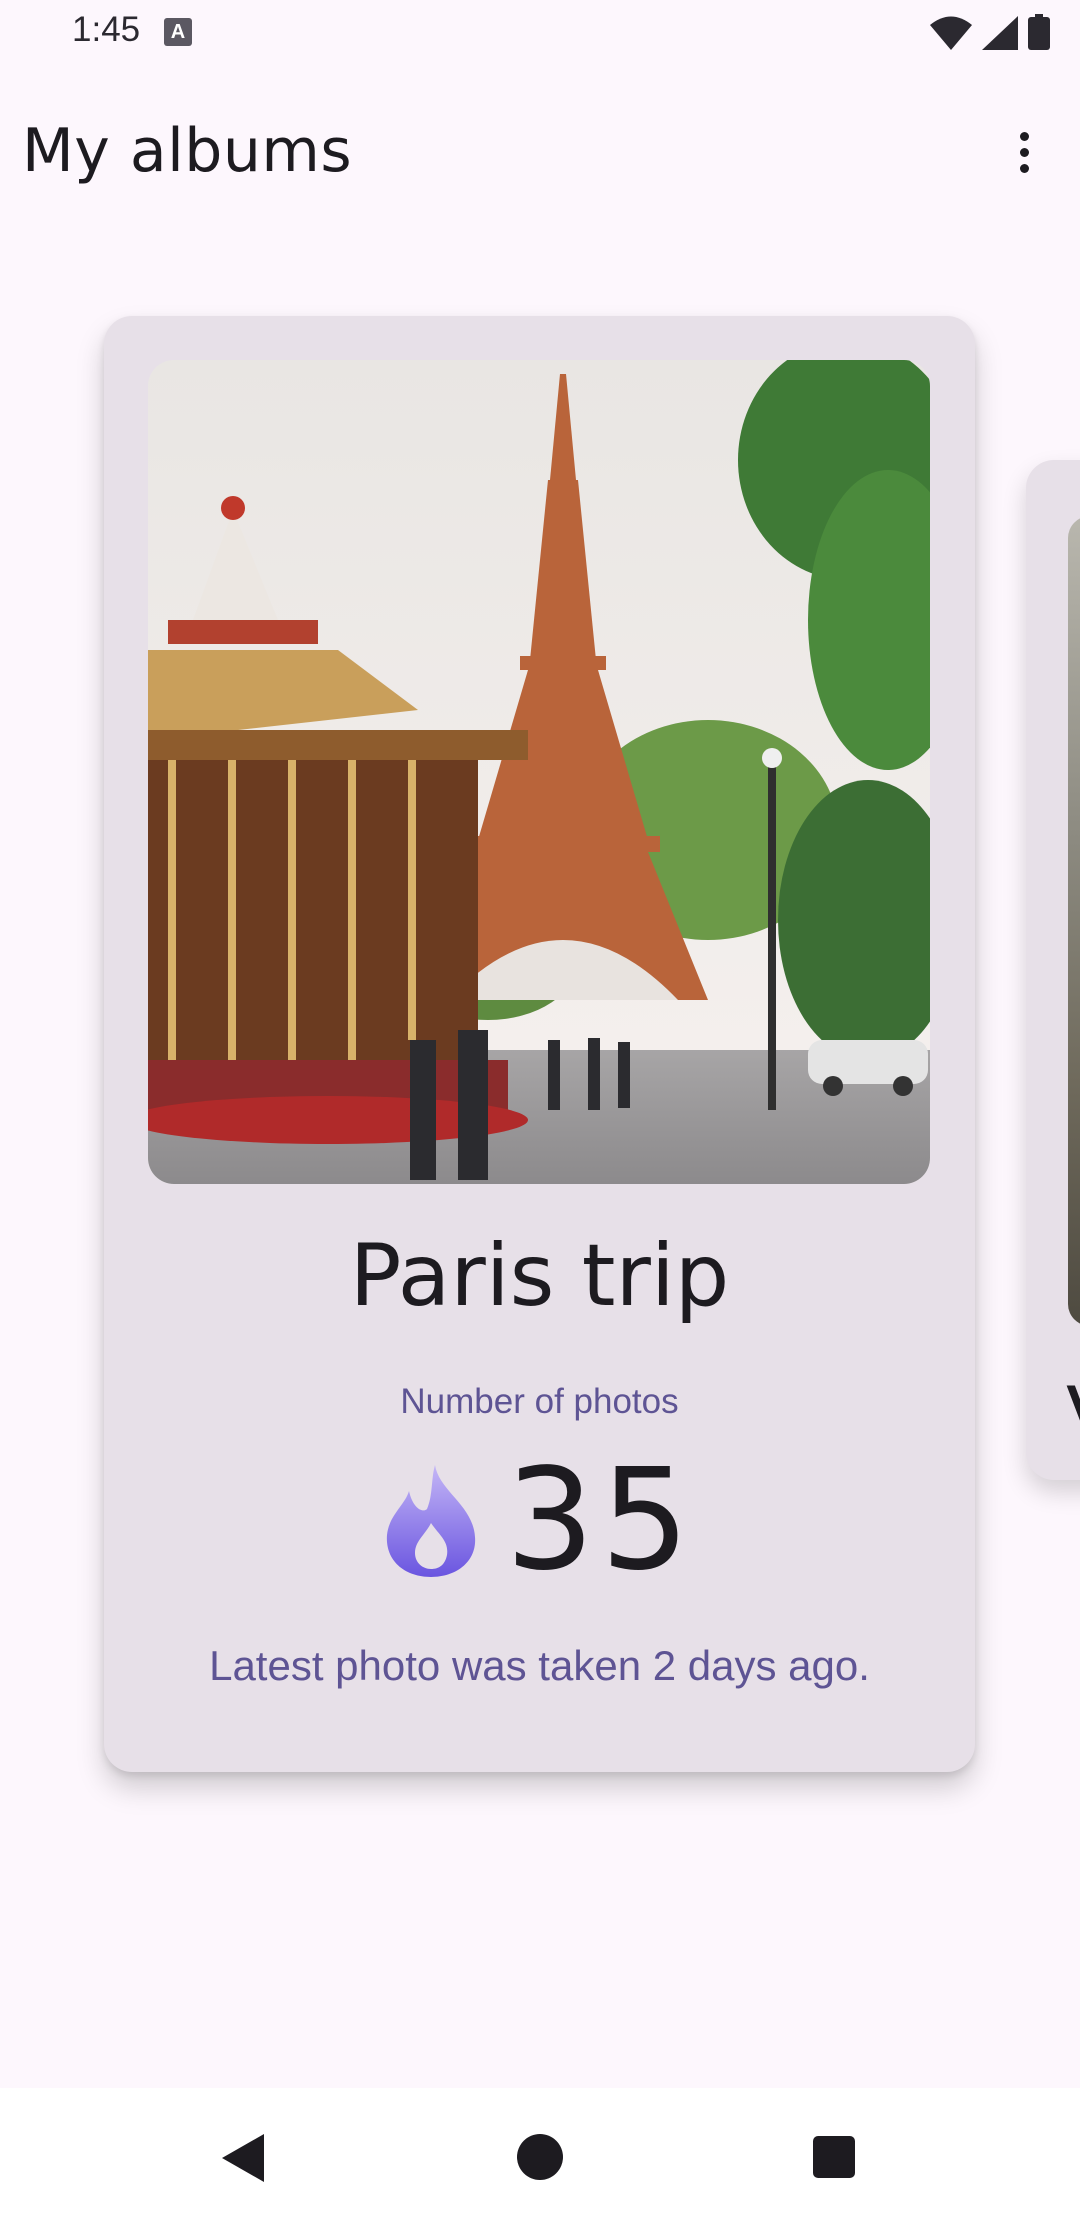 This screenshot has height=2220, width=1080. What do you see at coordinates (1073, 1416) in the screenshot?
I see `next-album-title: V` at bounding box center [1073, 1416].